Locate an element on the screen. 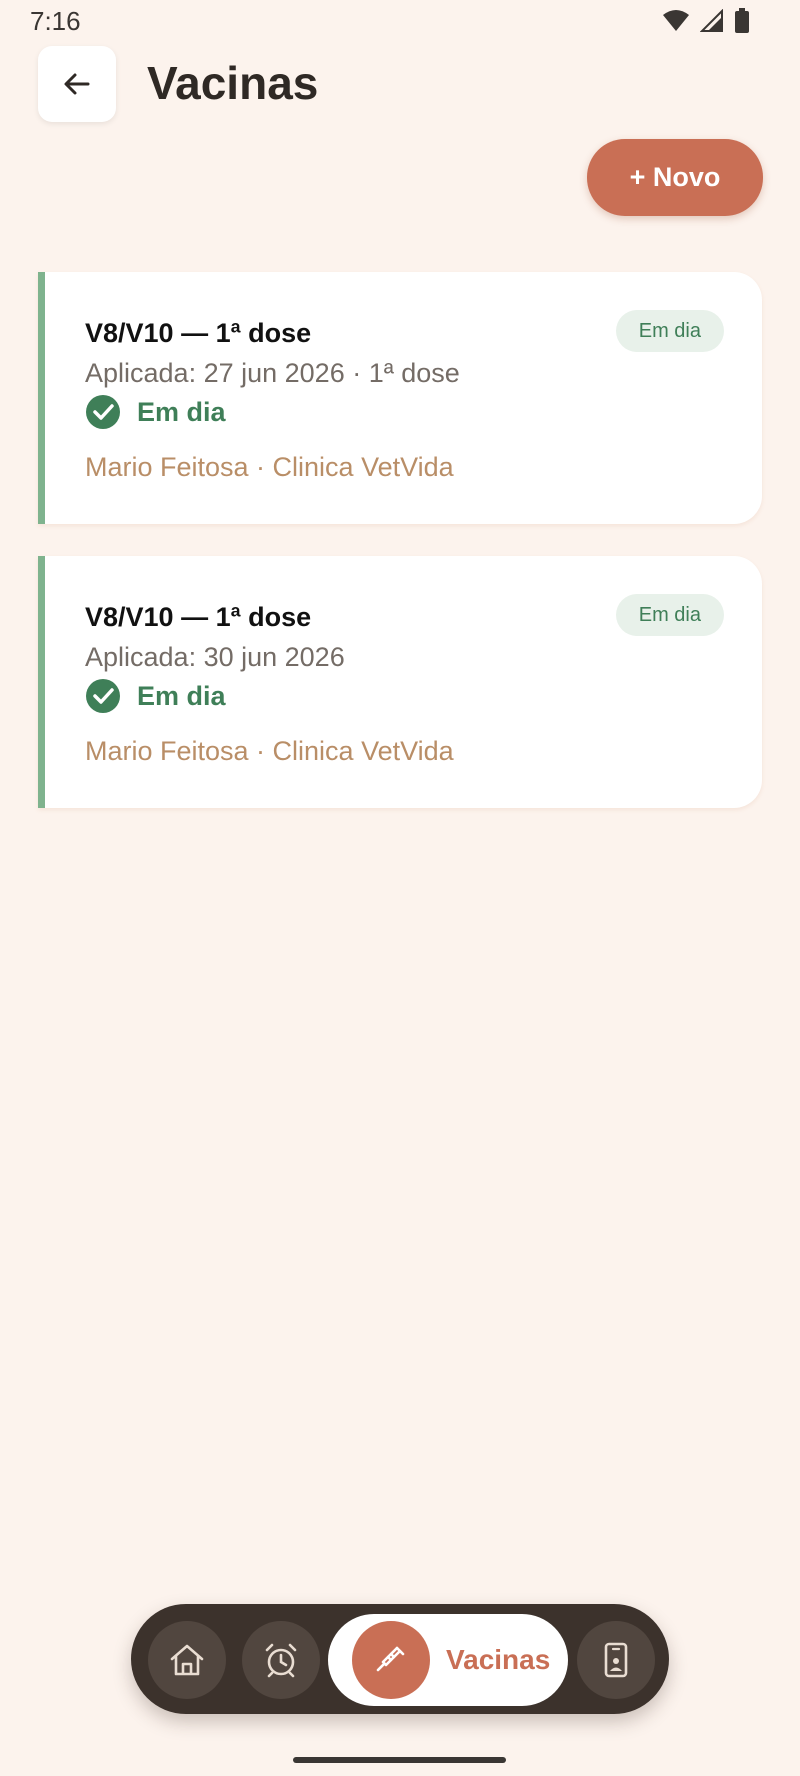  vaccine-date: Aplicada: 30 jun 2026 is located at coordinates (215, 657).